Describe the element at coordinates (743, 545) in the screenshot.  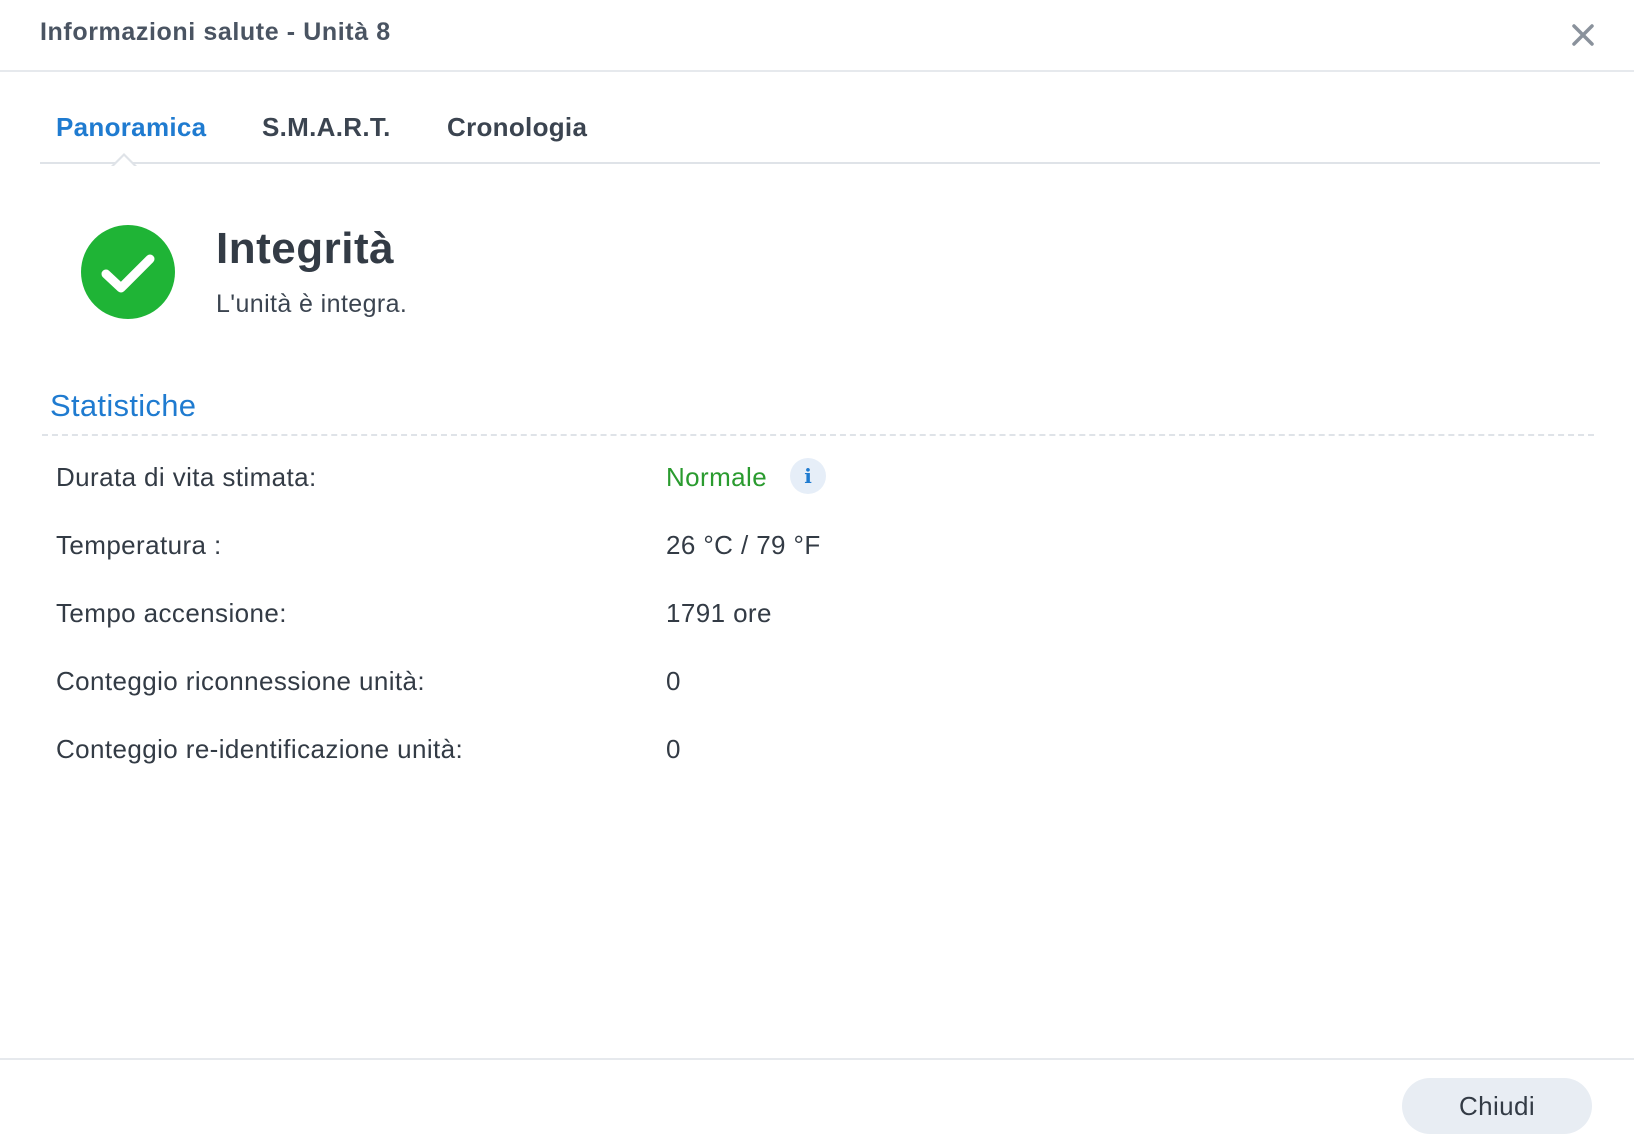
I see `stat-value-temperature: 26 °C / 79 °F` at that location.